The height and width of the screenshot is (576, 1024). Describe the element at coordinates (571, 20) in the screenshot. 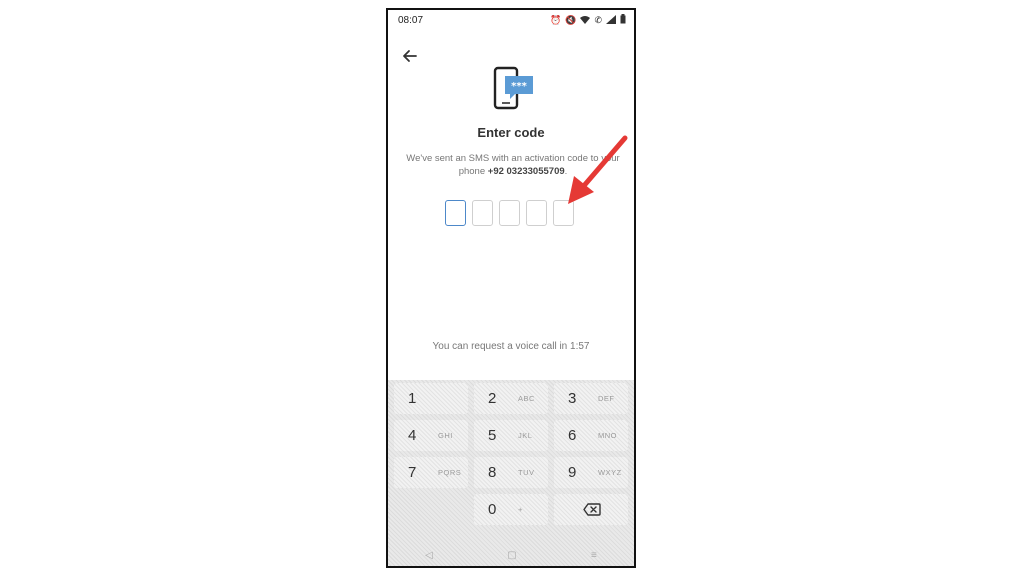

I see `mute-icon: 🔇` at that location.